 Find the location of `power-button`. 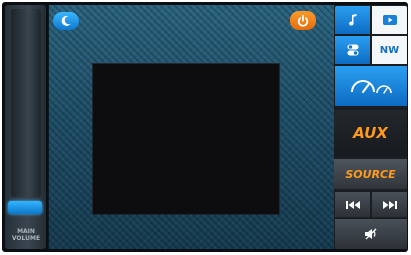

power-button is located at coordinates (303, 20).